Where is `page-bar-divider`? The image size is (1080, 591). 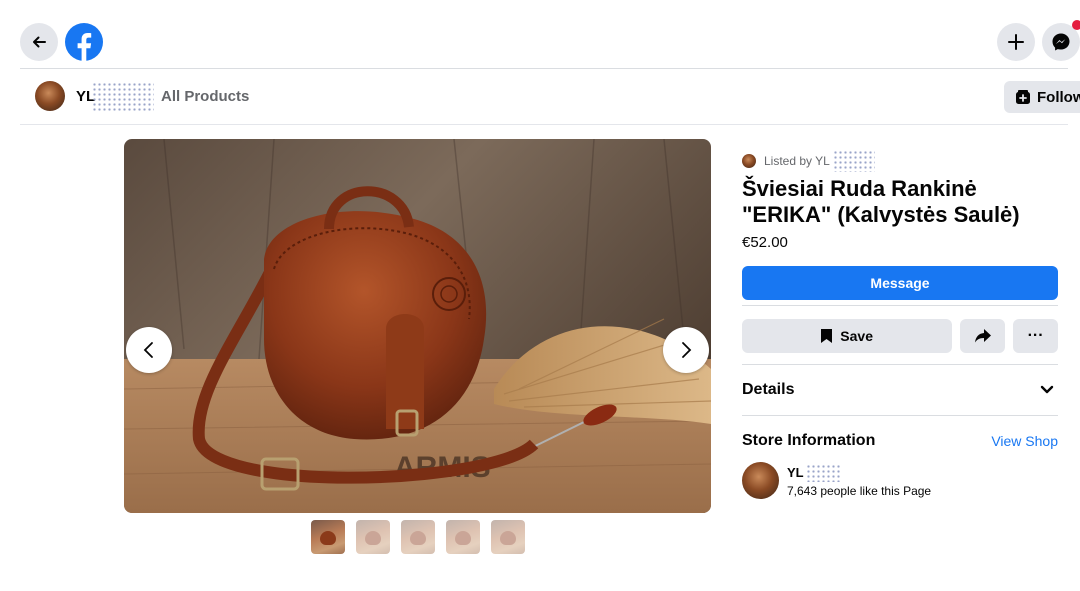 page-bar-divider is located at coordinates (544, 124).